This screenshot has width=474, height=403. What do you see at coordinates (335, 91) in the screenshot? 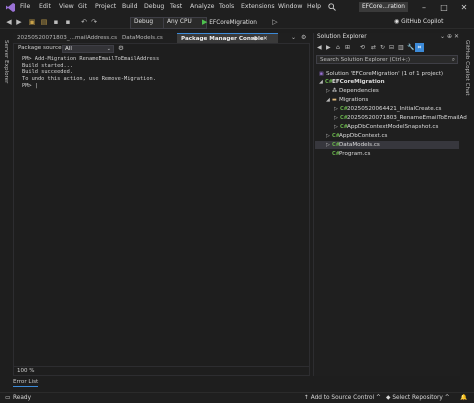
I see `dependencies-icon: ⁂` at bounding box center [335, 91].